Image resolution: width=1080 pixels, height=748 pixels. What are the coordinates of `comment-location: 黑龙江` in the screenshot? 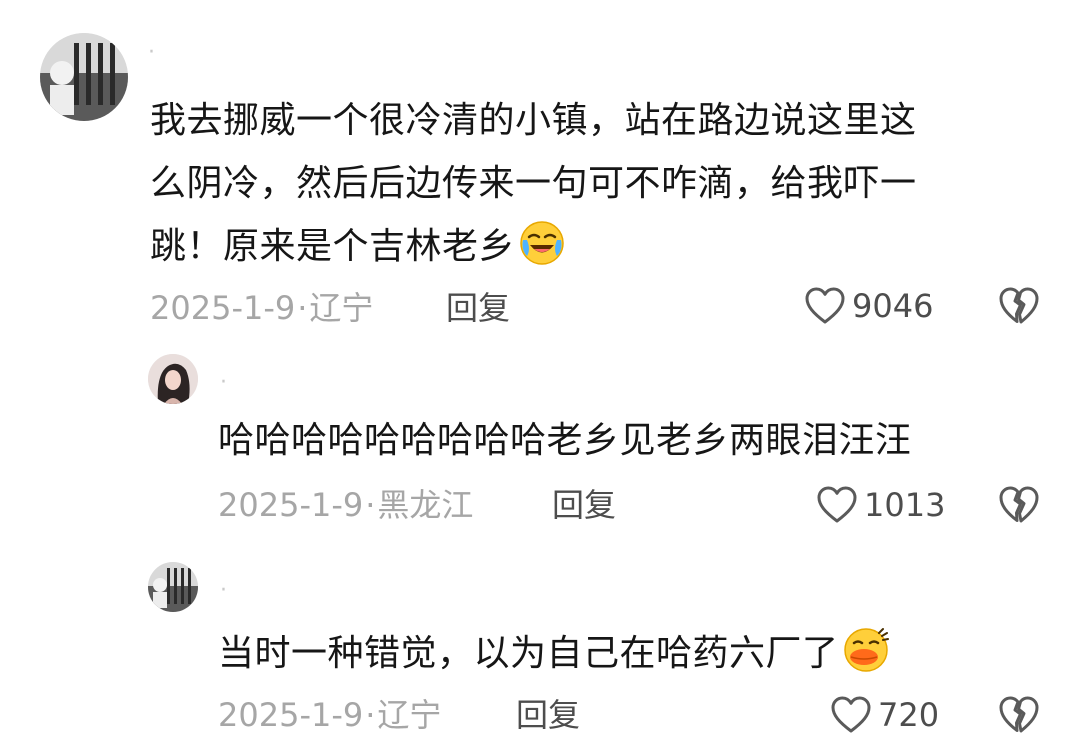 It's located at (425, 505).